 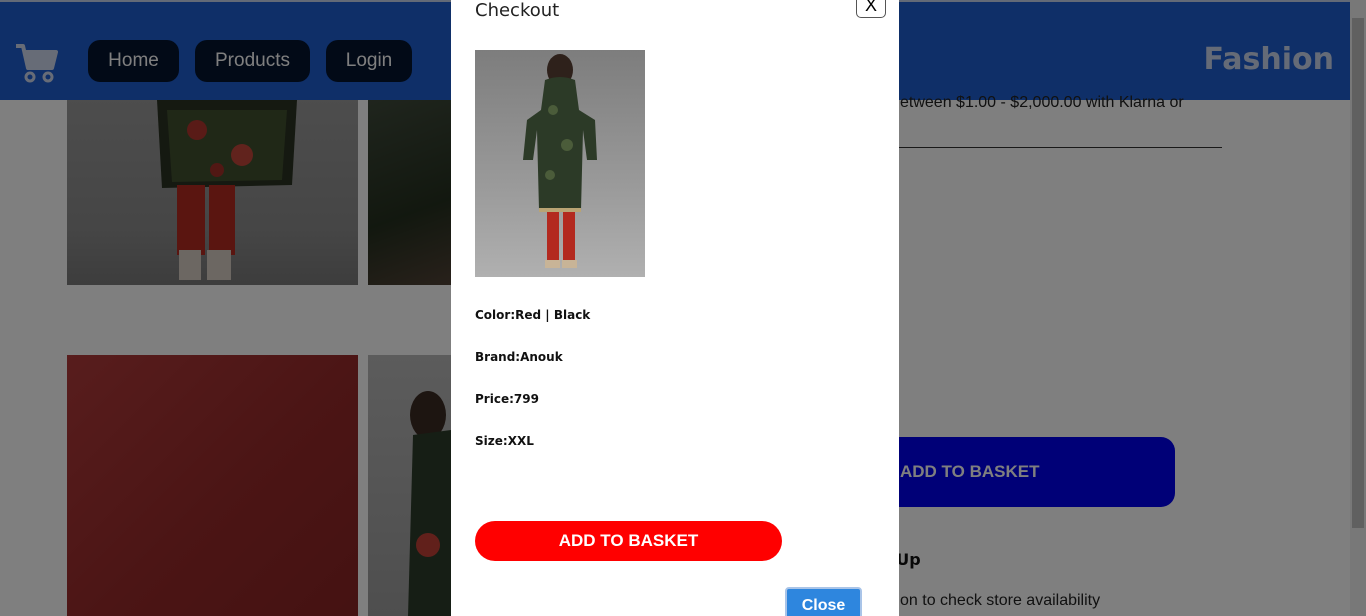 I want to click on detail-color: Color:Red | Black, so click(x=533, y=315).